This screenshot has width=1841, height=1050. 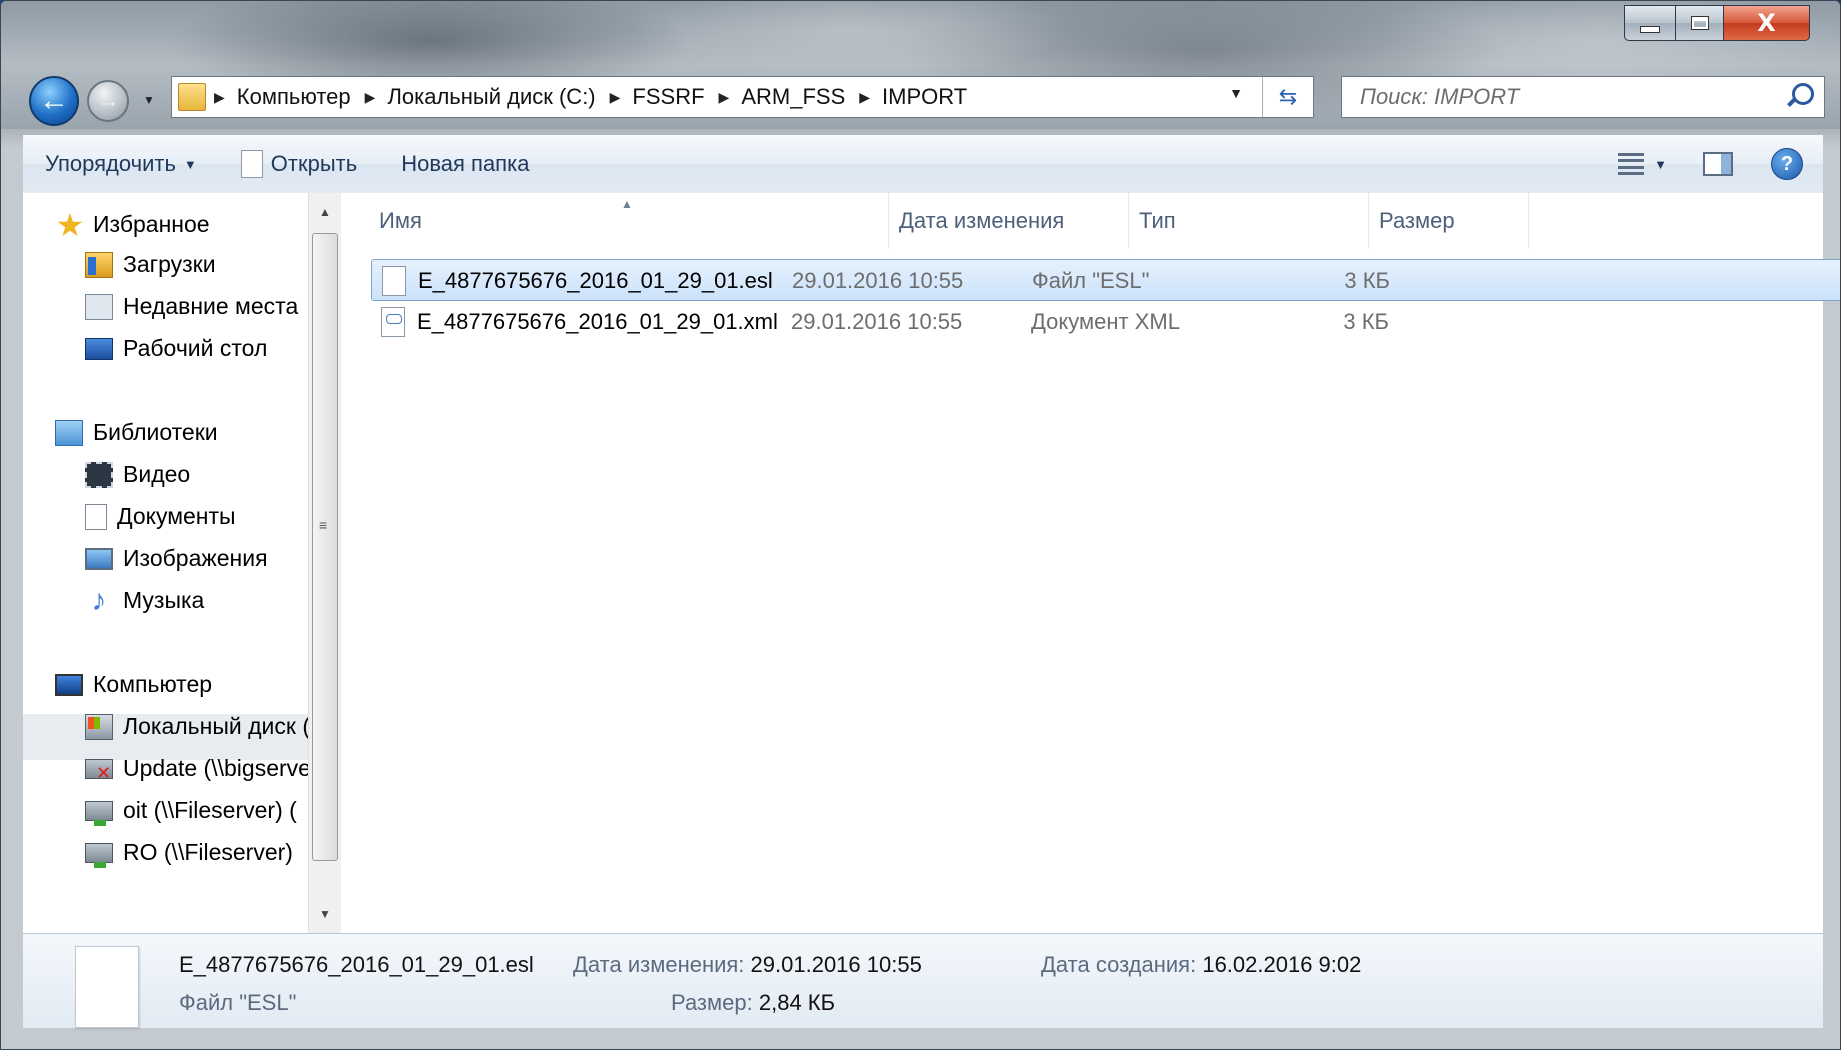 I want to click on forward-button: →, so click(x=108, y=101).